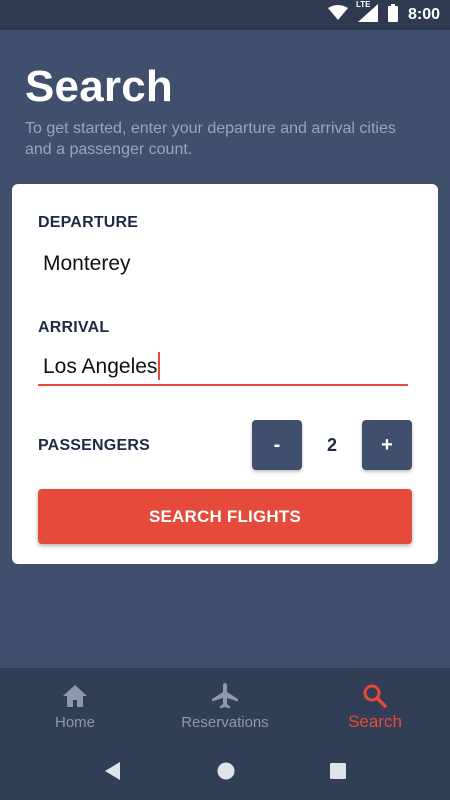 The height and width of the screenshot is (800, 450). Describe the element at coordinates (87, 264) in the screenshot. I see `departure-input: Monterey` at that location.